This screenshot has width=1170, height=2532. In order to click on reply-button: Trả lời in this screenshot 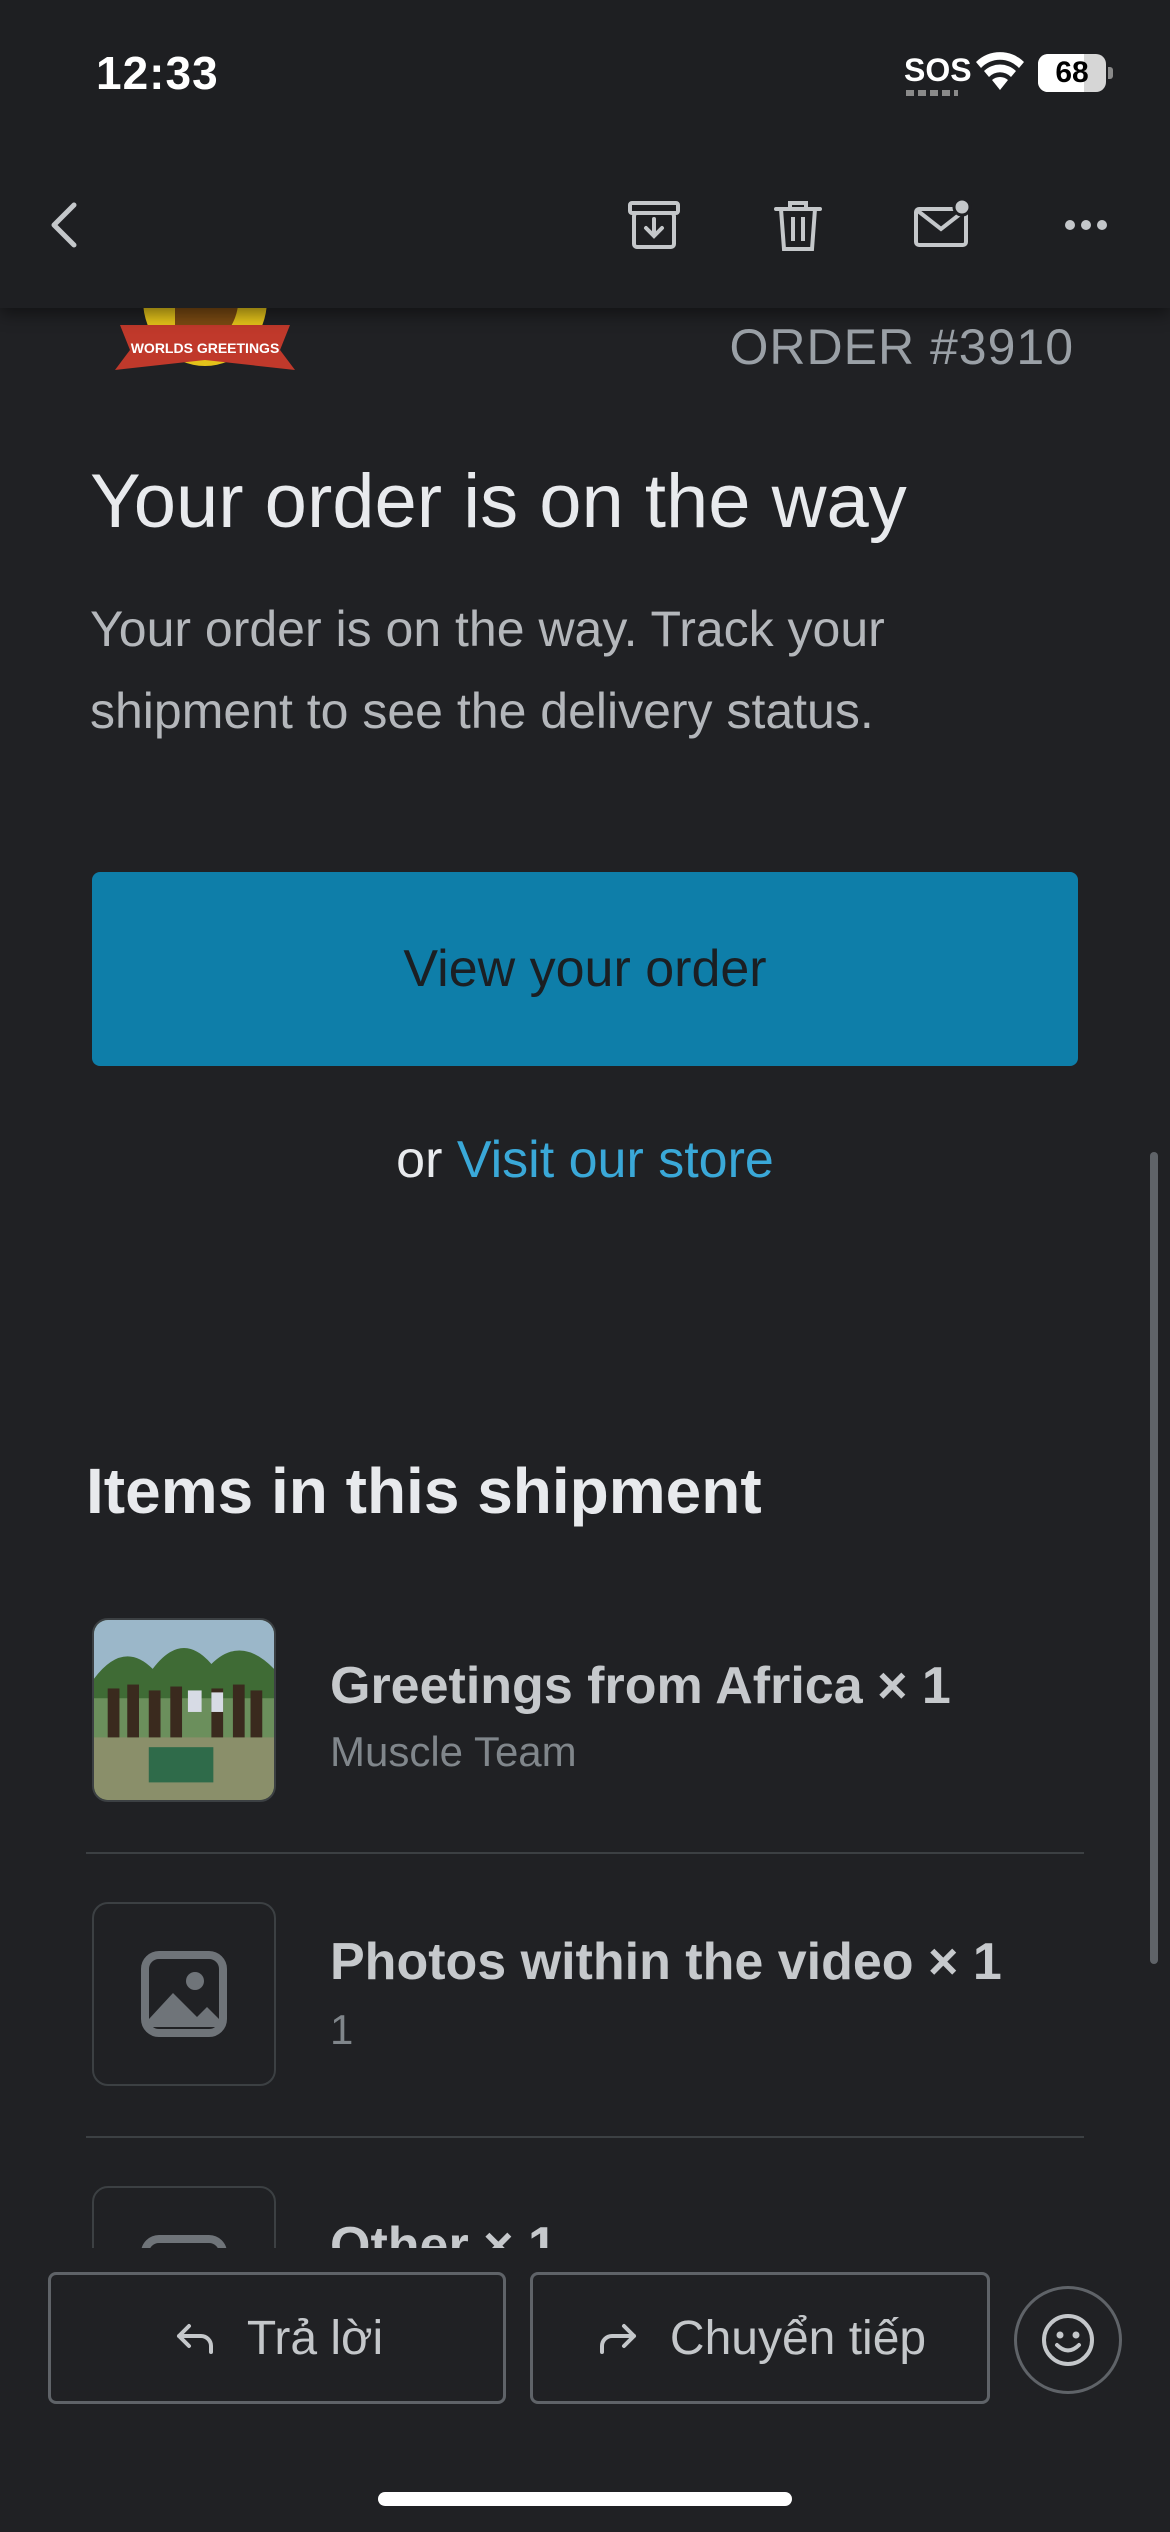, I will do `click(277, 2338)`.